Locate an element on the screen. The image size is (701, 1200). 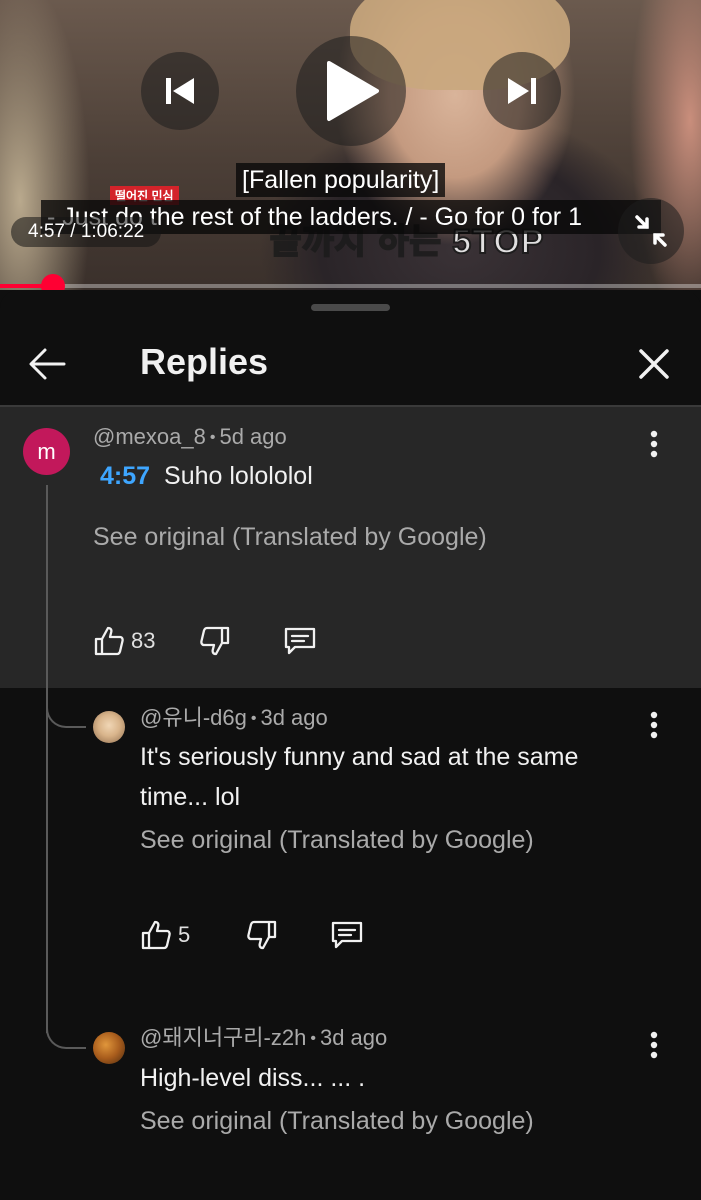
like-count: 5 is located at coordinates (184, 934).